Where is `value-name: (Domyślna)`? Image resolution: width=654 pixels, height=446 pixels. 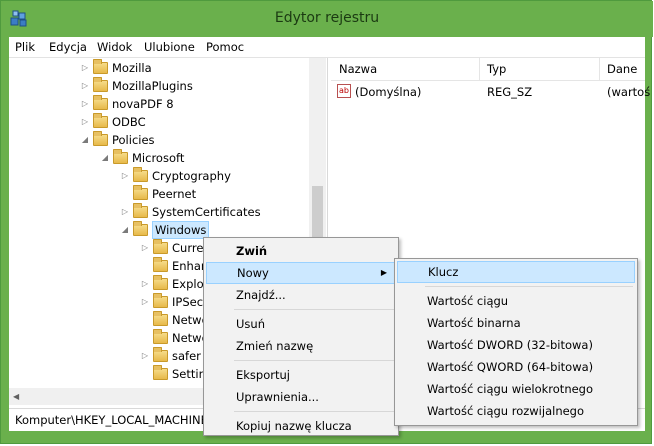
value-name: (Domyślna) is located at coordinates (388, 92).